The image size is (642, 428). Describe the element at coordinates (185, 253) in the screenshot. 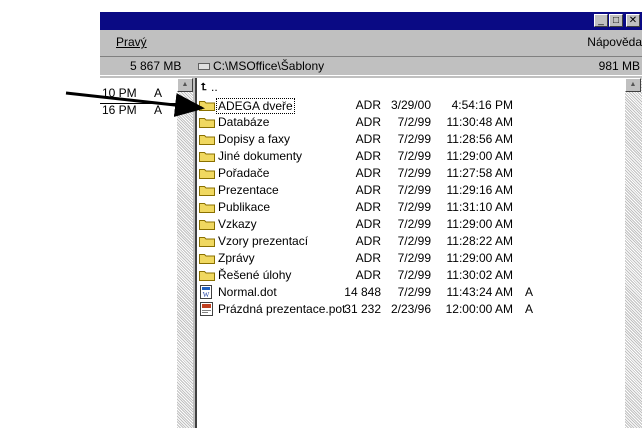

I see `left-scrollbar: ▲` at that location.